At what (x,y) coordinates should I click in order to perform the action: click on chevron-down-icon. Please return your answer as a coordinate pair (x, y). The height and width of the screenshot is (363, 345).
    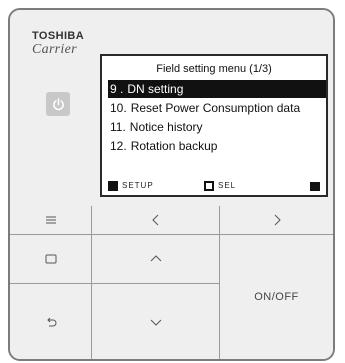
    Looking at the image, I should click on (155, 322).